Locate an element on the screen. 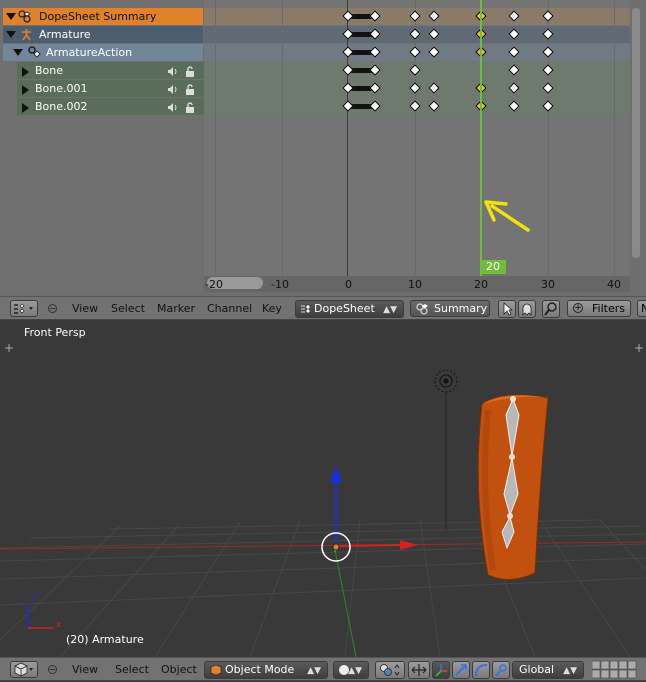  filters-label: Filters is located at coordinates (608, 308).